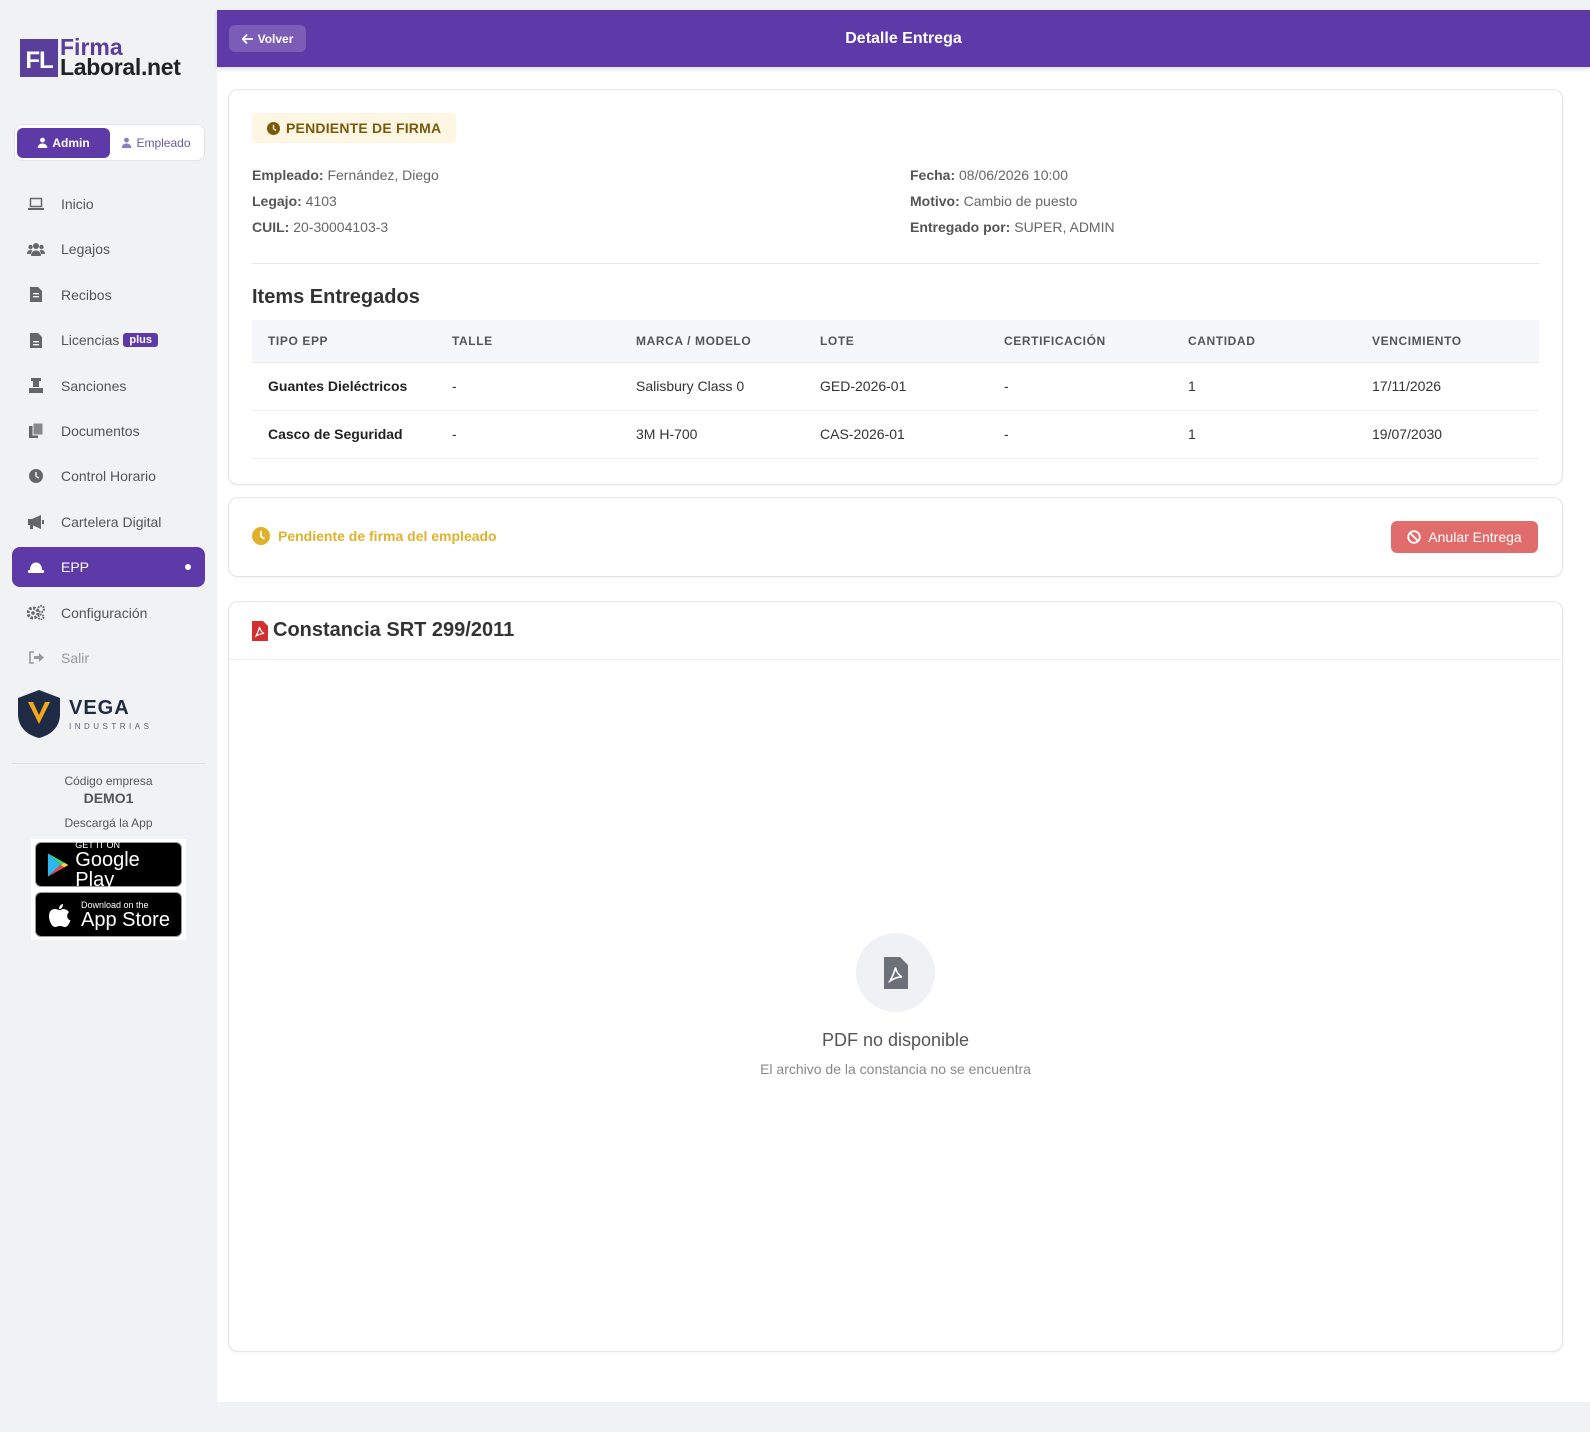  I want to click on sidebar-item-inicio: Inicio, so click(108, 204).